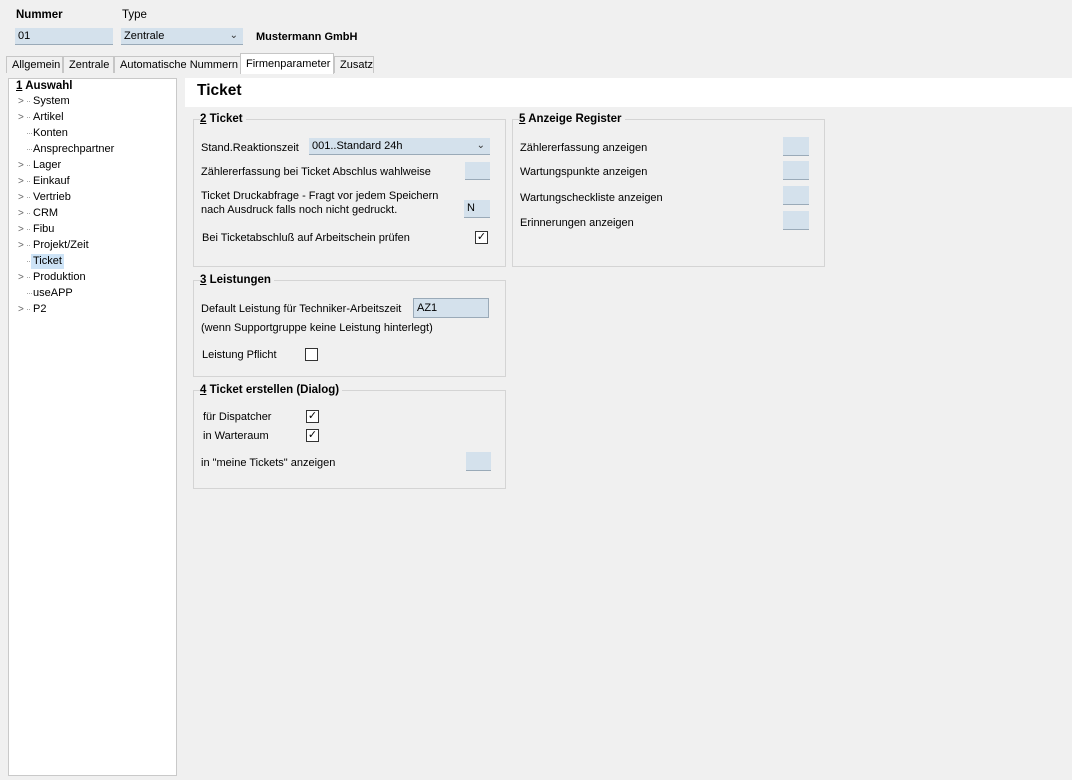 This screenshot has height=780, width=1072. Describe the element at coordinates (34, 64) in the screenshot. I see `tab-allgemein: Allgemein` at that location.